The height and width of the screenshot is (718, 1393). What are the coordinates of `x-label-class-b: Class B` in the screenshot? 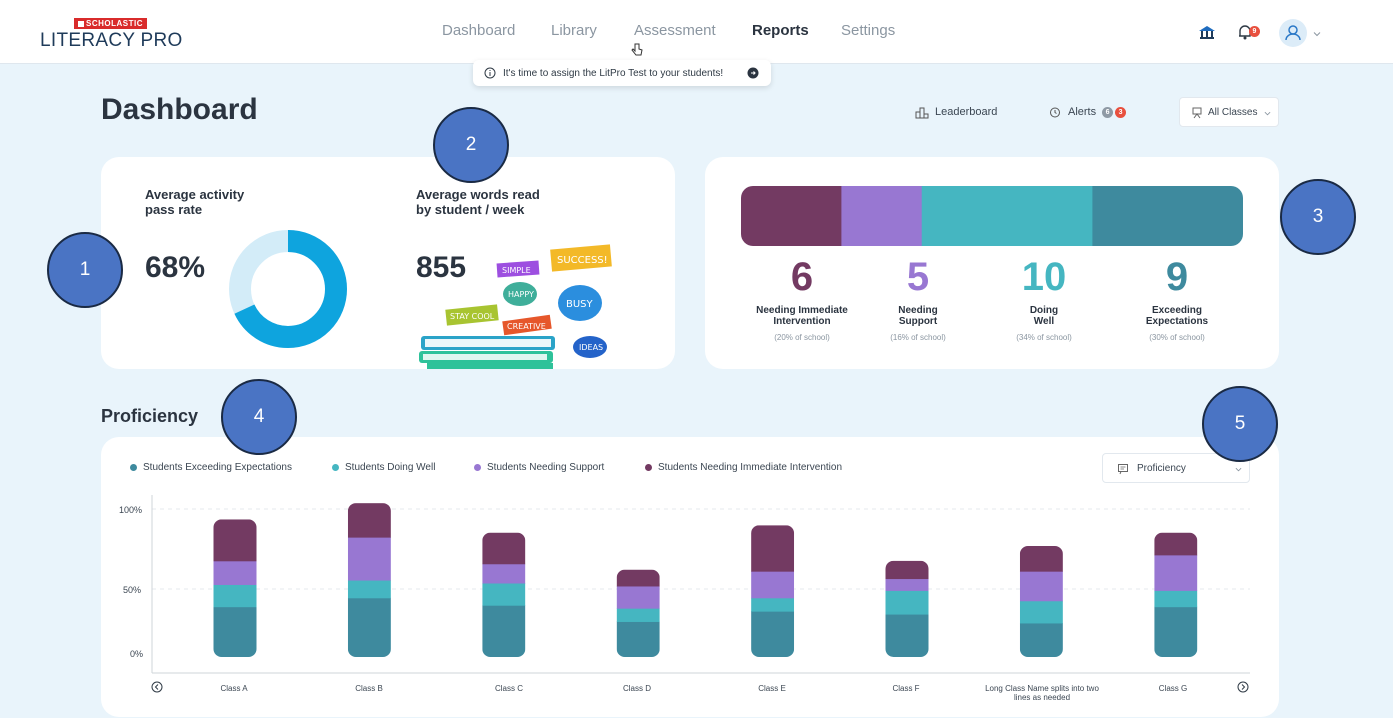 It's located at (369, 688).